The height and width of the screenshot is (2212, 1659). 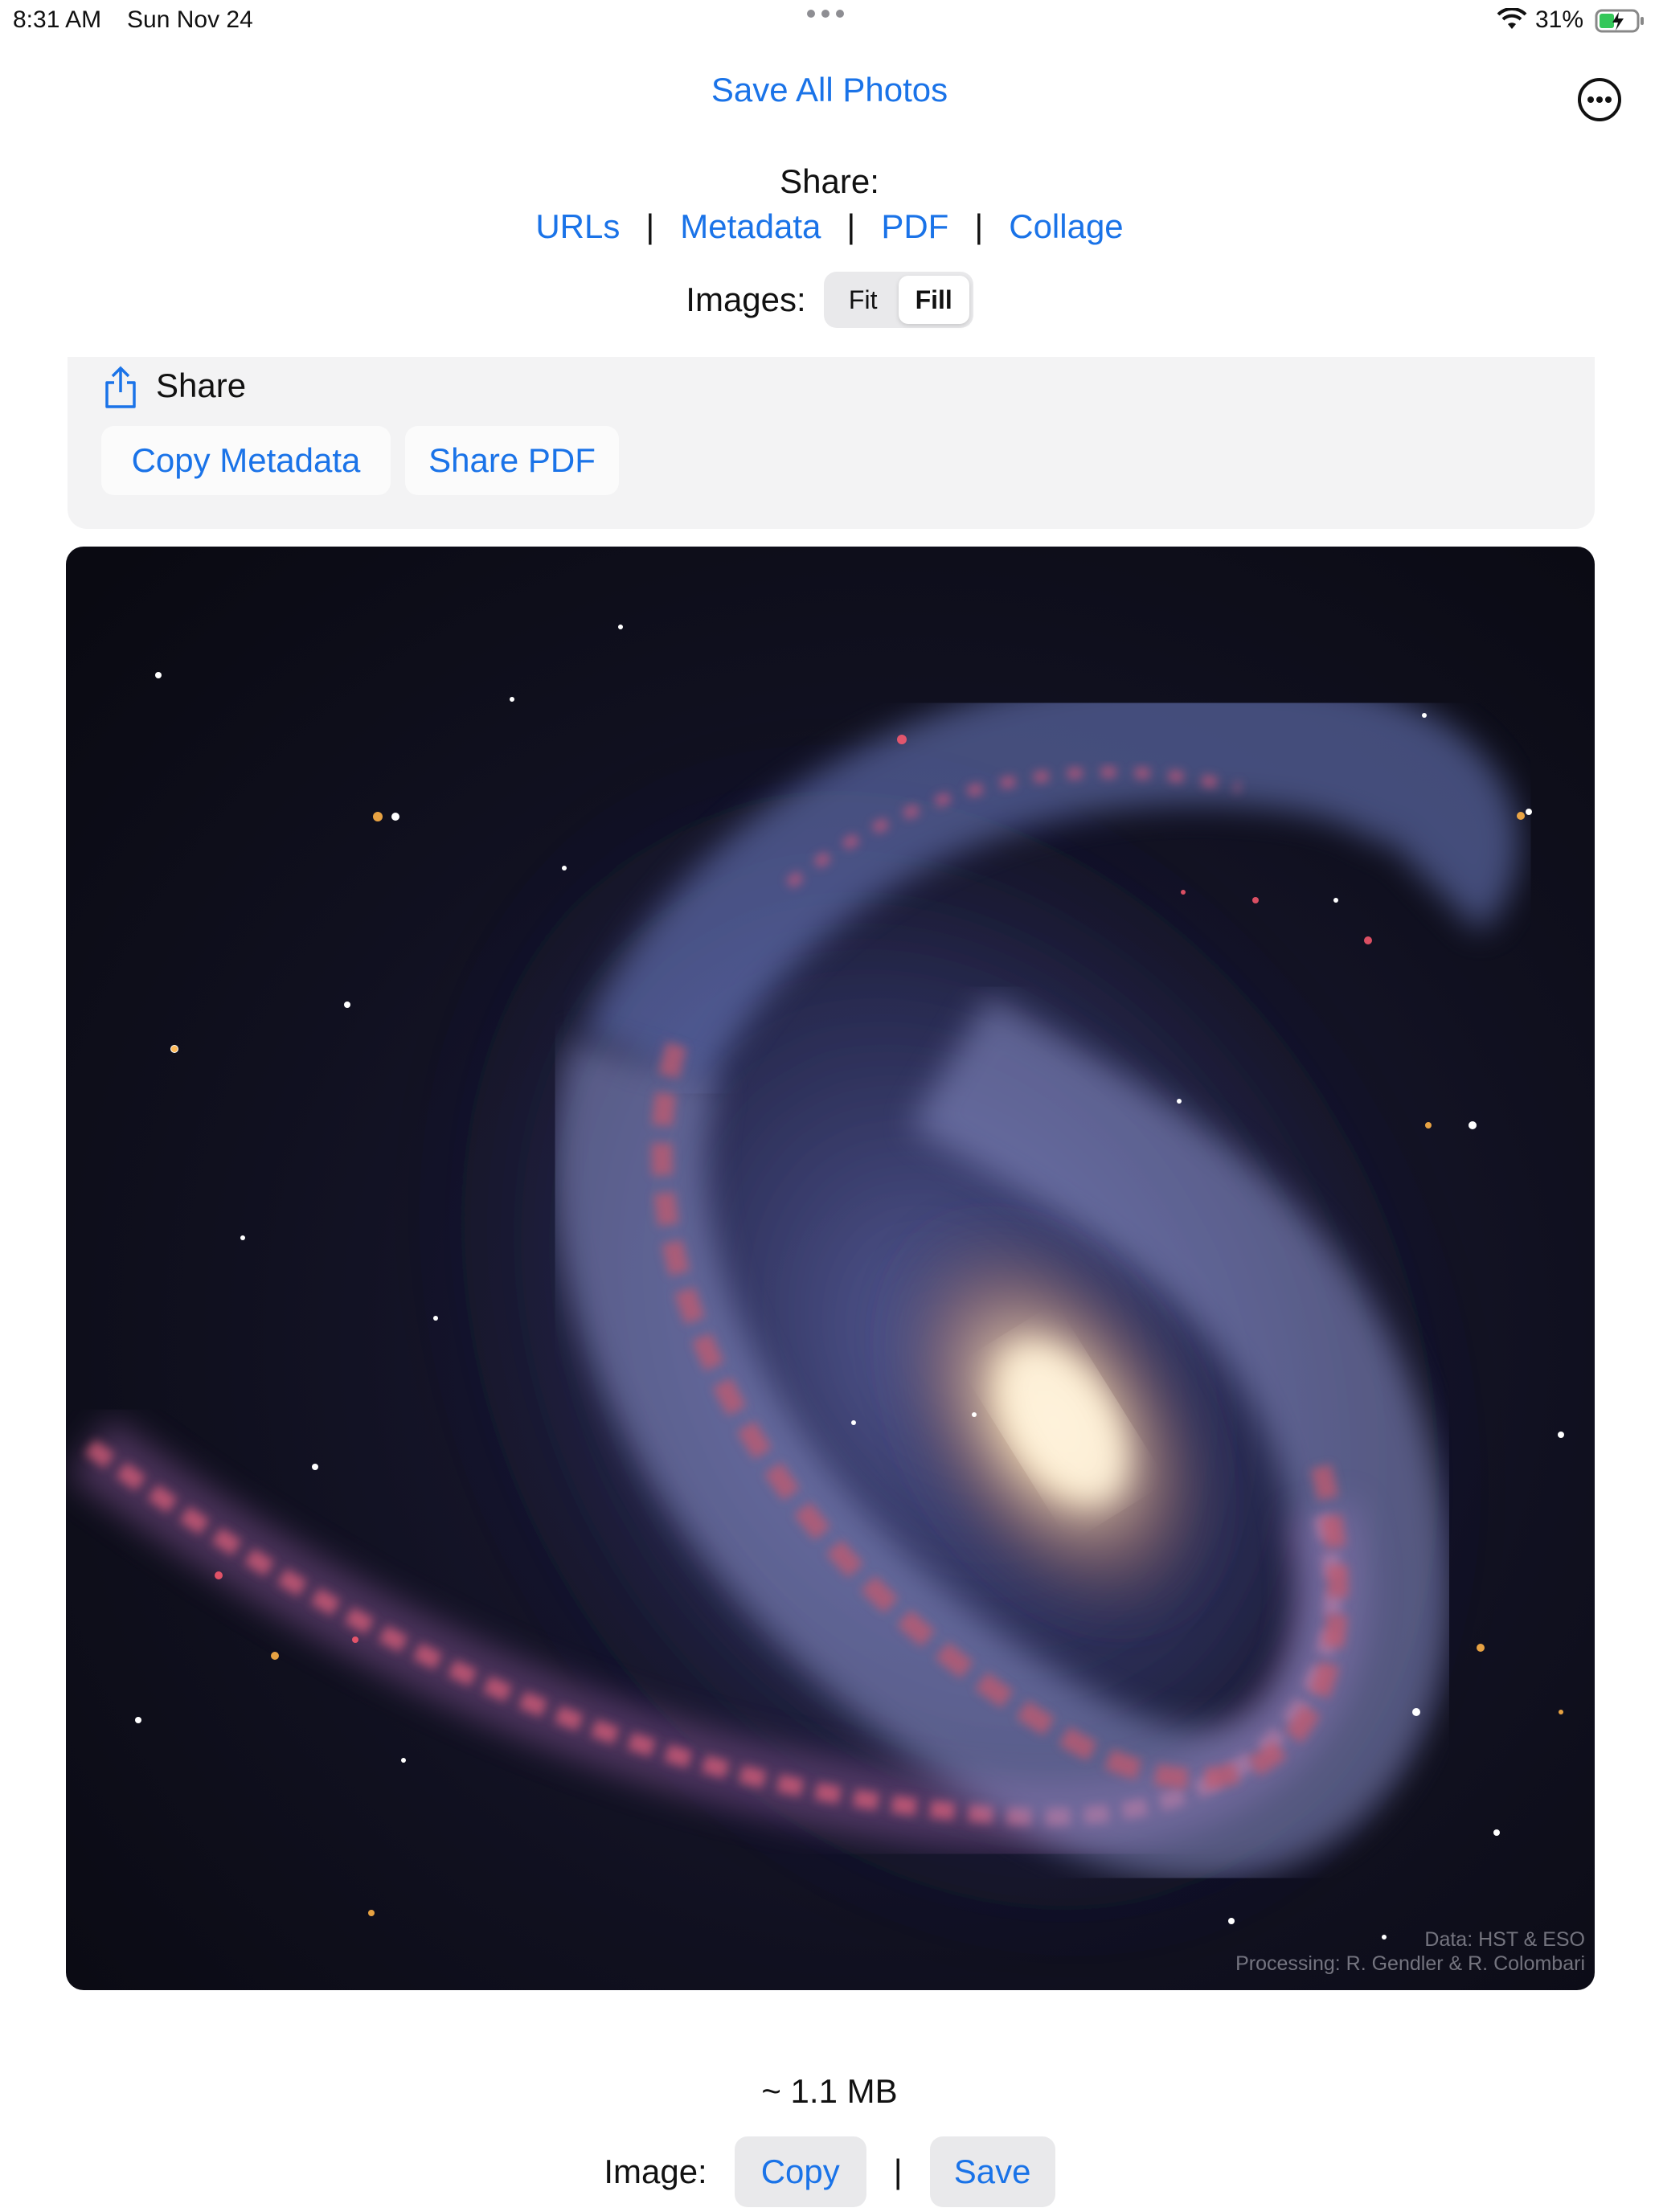 What do you see at coordinates (1504, 1939) in the screenshot?
I see `credit-line-1: Data: HST & ESO` at bounding box center [1504, 1939].